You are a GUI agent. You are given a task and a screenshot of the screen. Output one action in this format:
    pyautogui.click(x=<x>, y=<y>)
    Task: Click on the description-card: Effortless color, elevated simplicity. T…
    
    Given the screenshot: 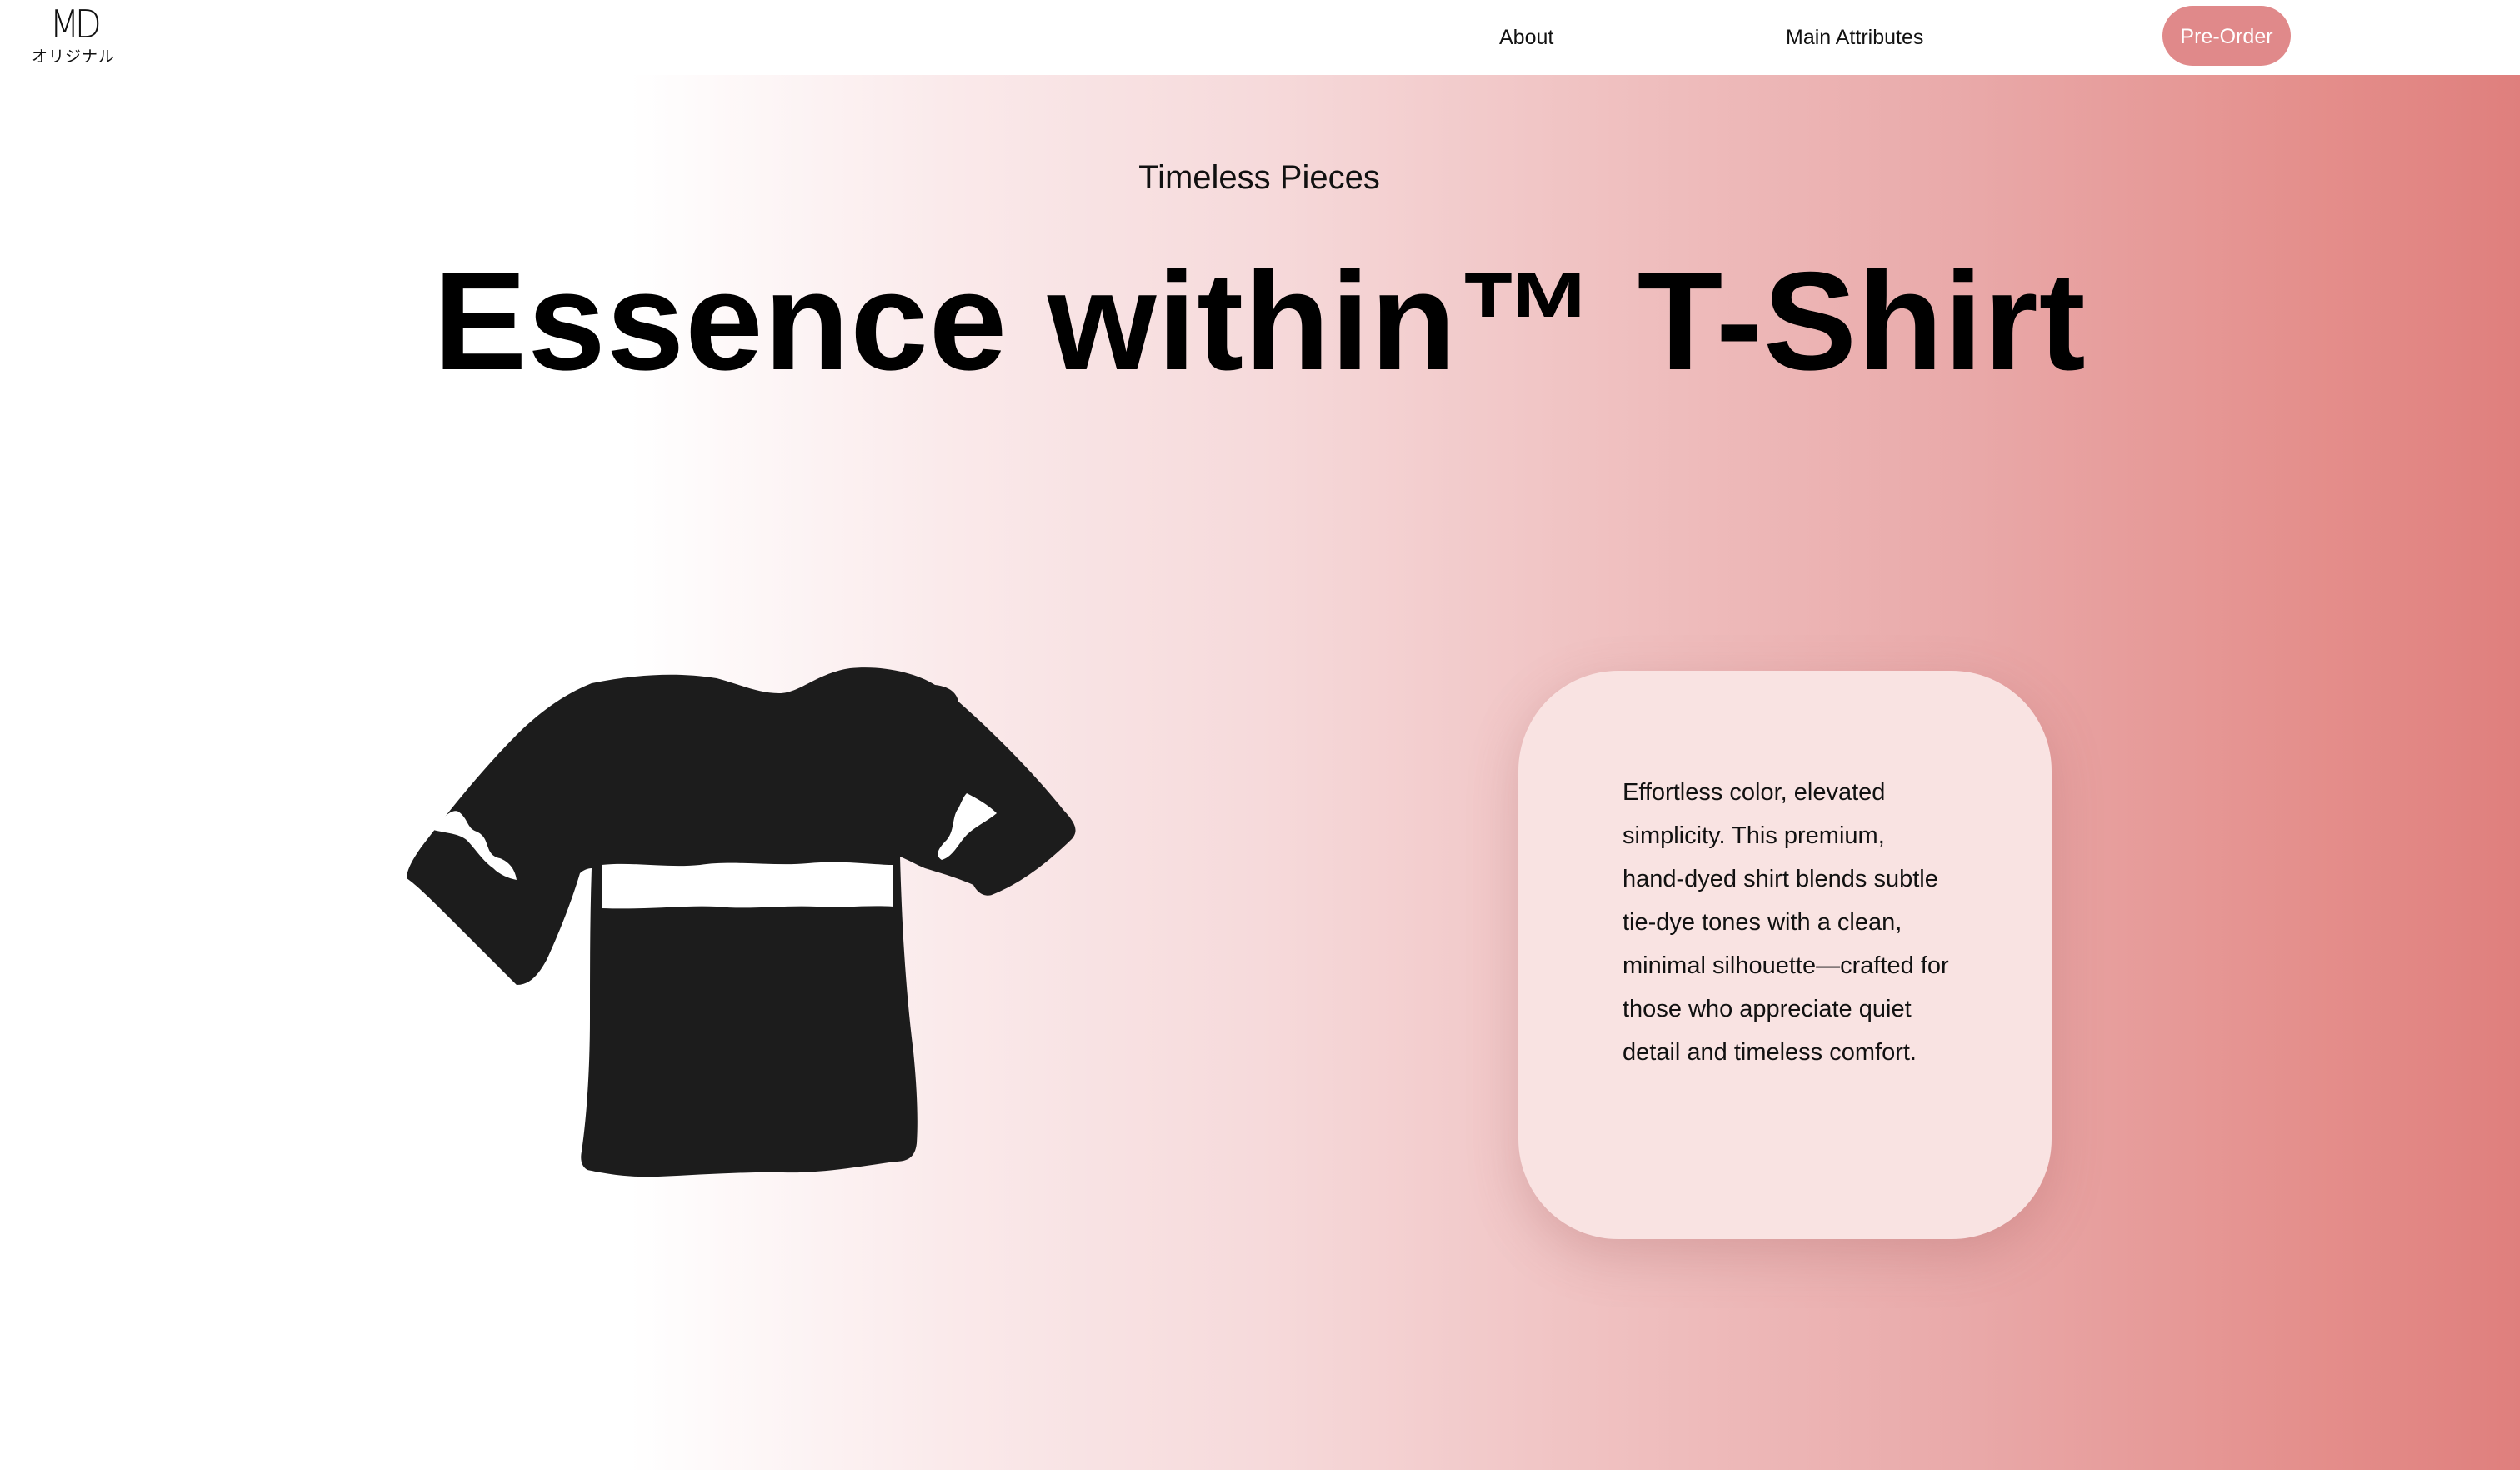 What is the action you would take?
    pyautogui.click(x=1785, y=955)
    